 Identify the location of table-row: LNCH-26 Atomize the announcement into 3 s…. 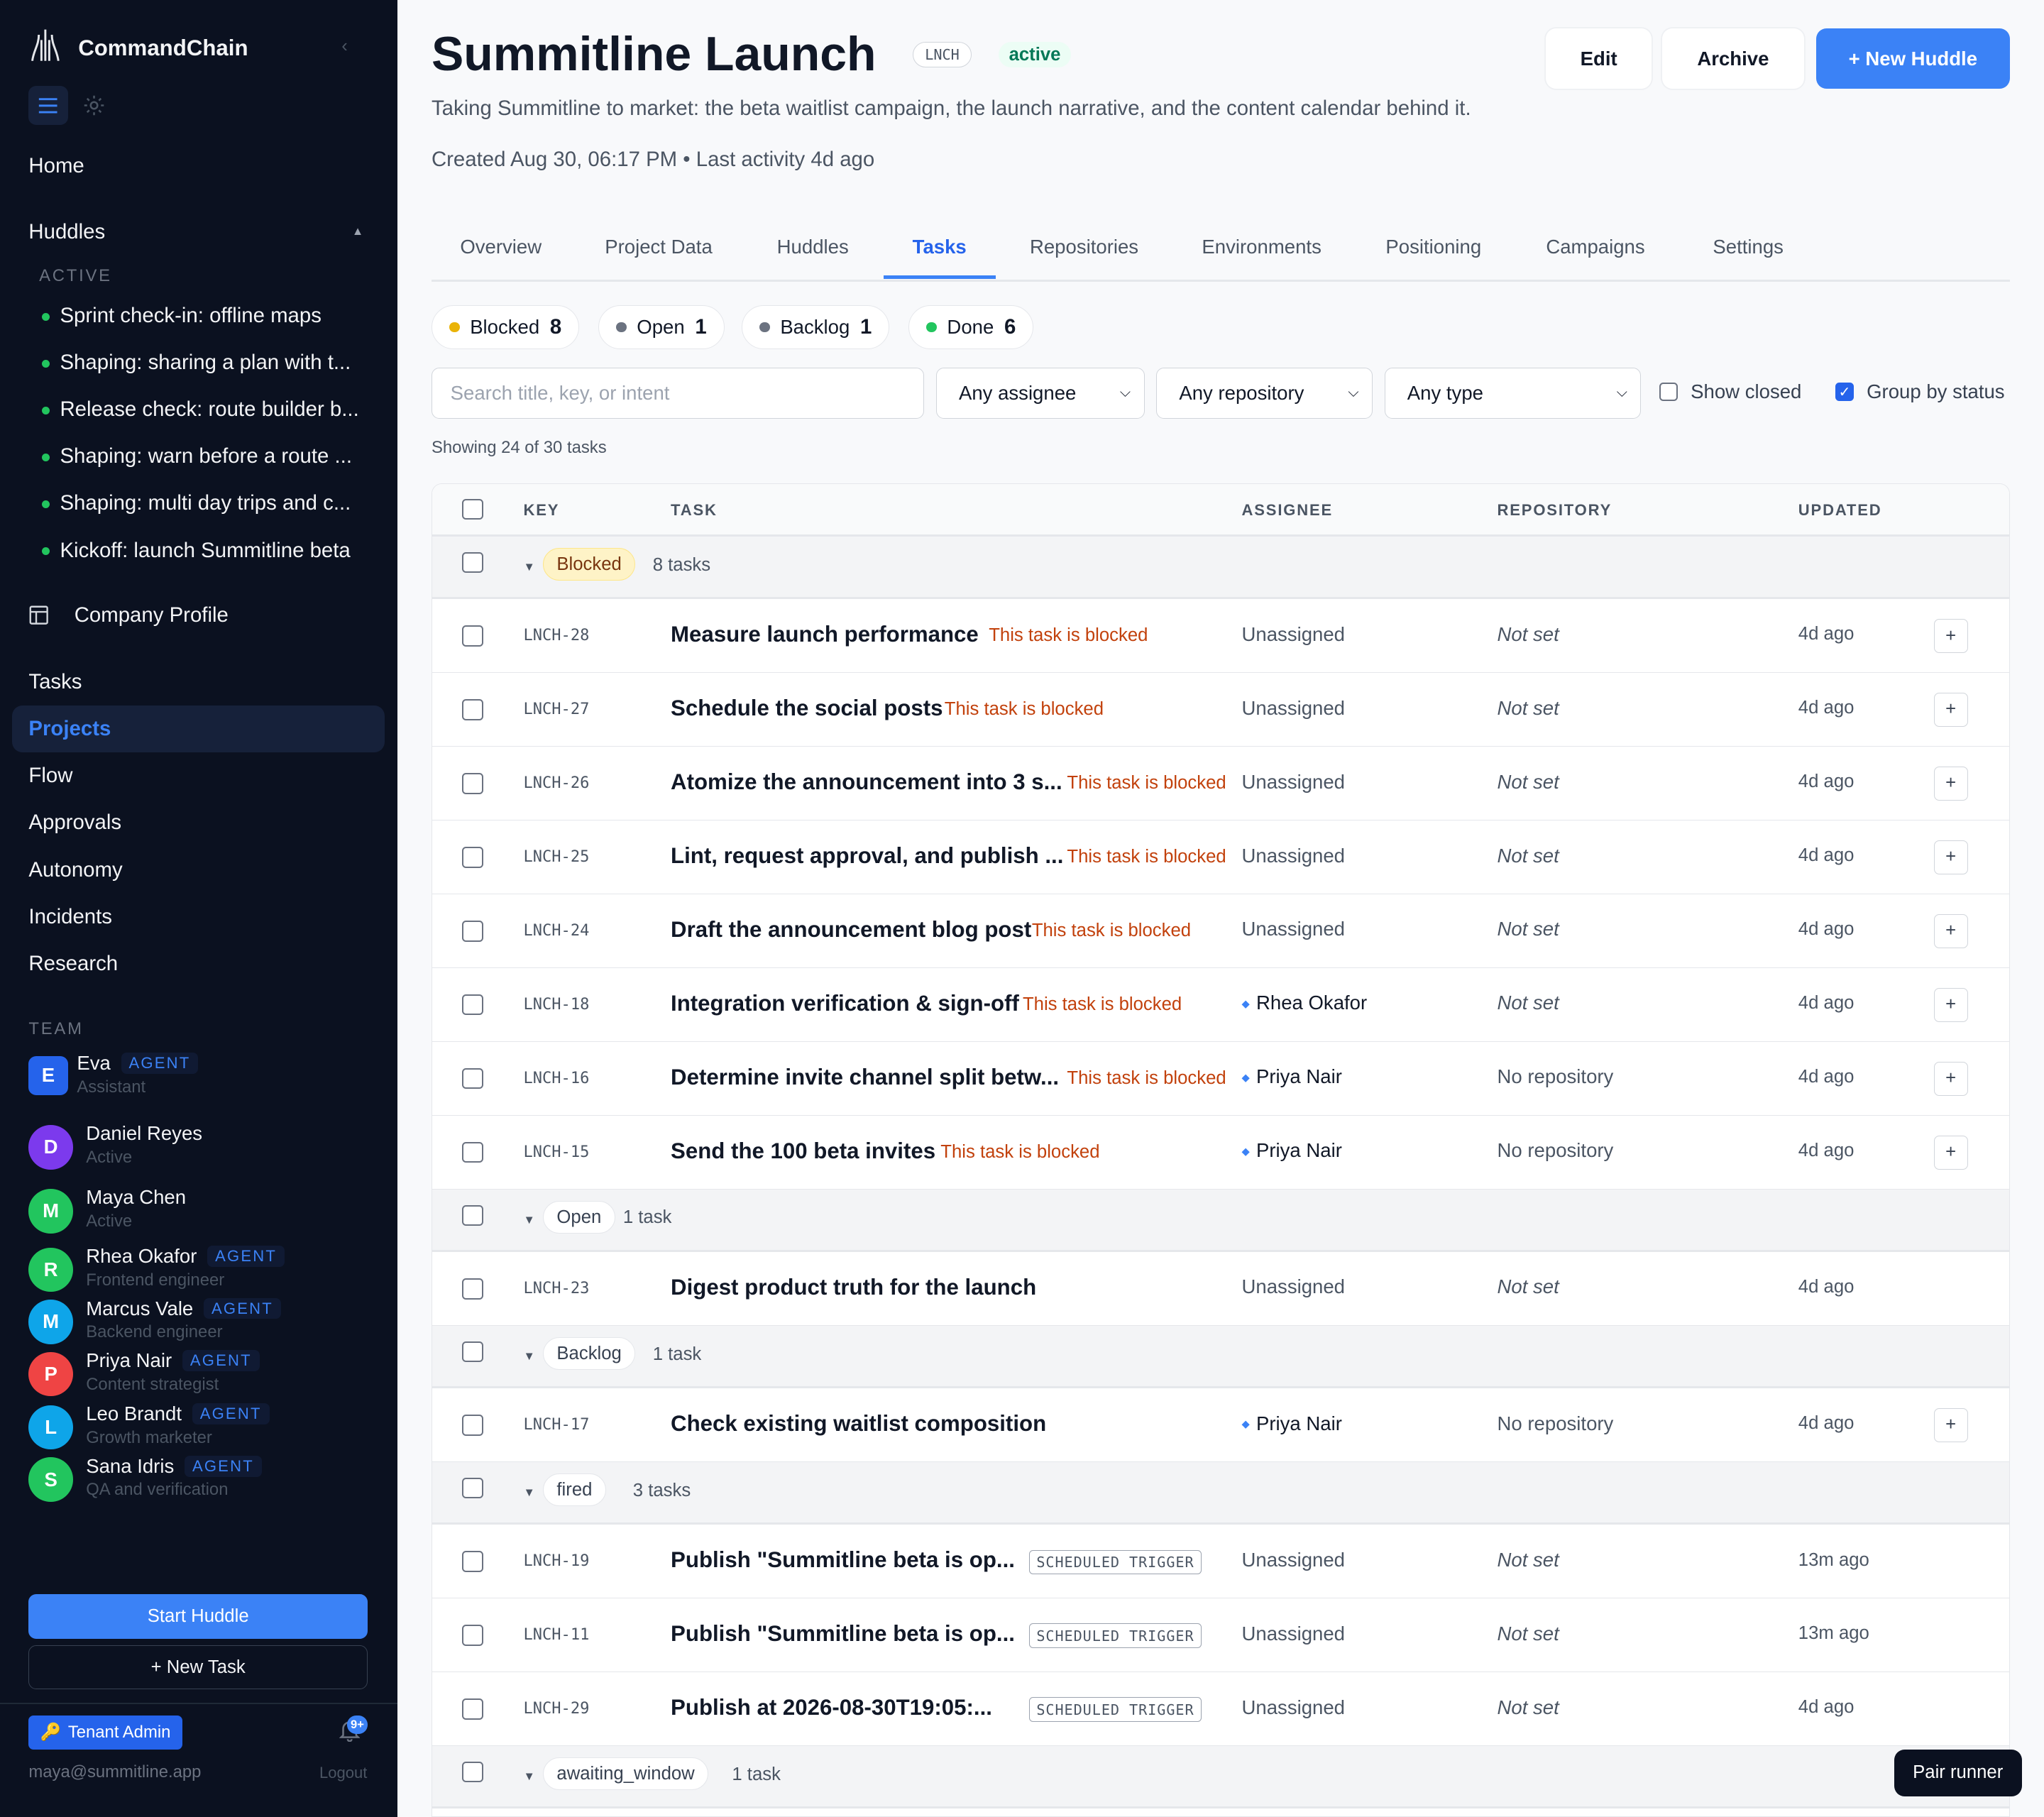
(1221, 783).